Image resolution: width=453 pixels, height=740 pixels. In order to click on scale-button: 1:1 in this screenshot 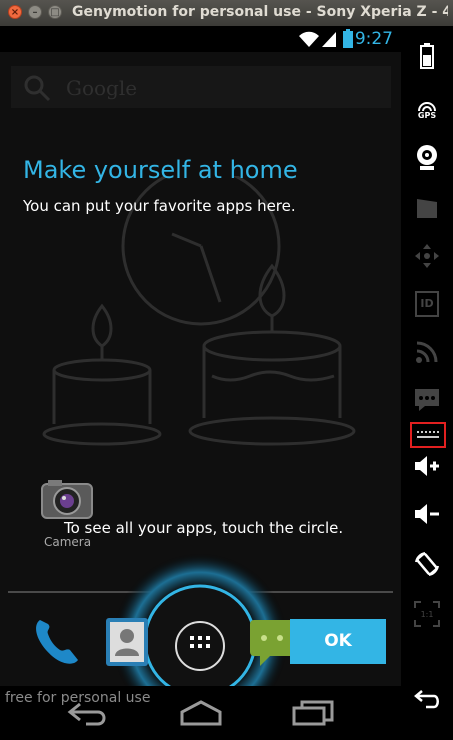, I will do `click(427, 614)`.